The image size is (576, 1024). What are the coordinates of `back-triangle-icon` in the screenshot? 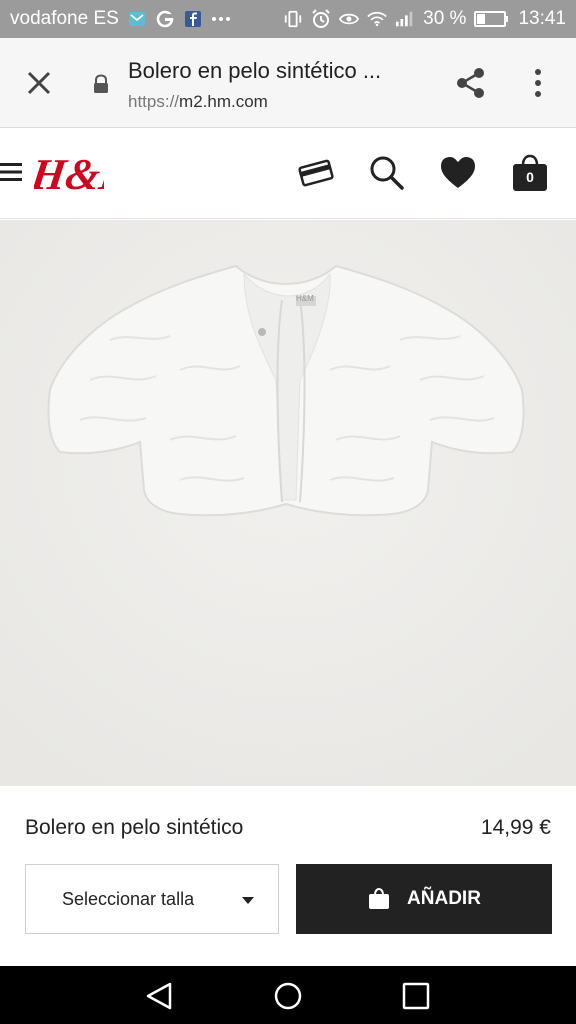 It's located at (159, 996).